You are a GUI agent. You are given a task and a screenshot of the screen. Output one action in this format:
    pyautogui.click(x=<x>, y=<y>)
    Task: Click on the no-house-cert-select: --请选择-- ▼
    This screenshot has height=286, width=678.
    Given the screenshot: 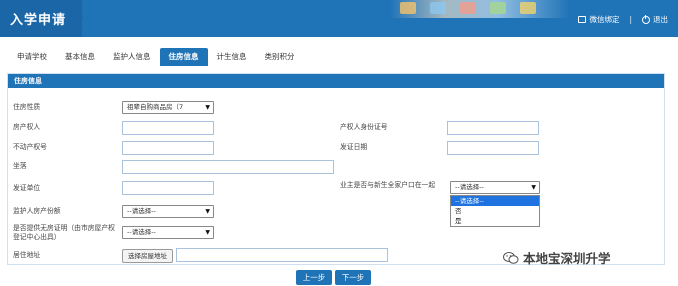 What is the action you would take?
    pyautogui.click(x=168, y=232)
    